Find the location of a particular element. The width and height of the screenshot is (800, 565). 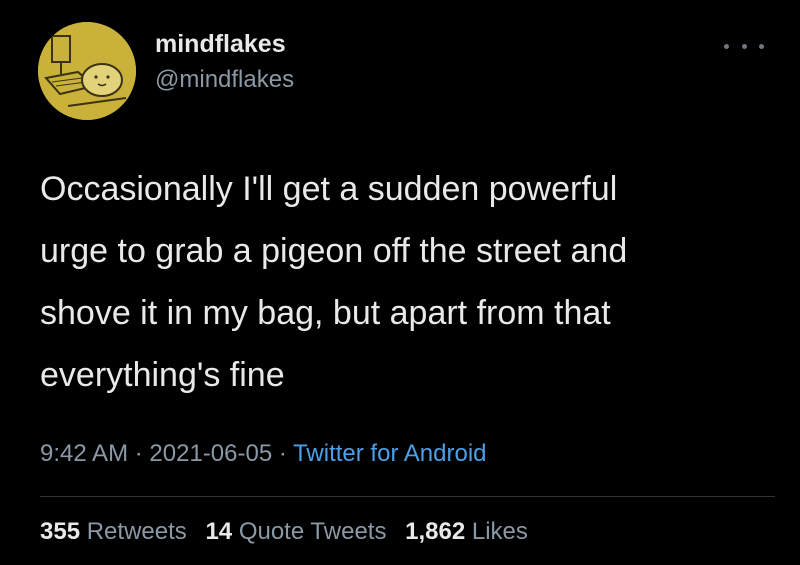

author-display-name: mindflakes is located at coordinates (220, 44).